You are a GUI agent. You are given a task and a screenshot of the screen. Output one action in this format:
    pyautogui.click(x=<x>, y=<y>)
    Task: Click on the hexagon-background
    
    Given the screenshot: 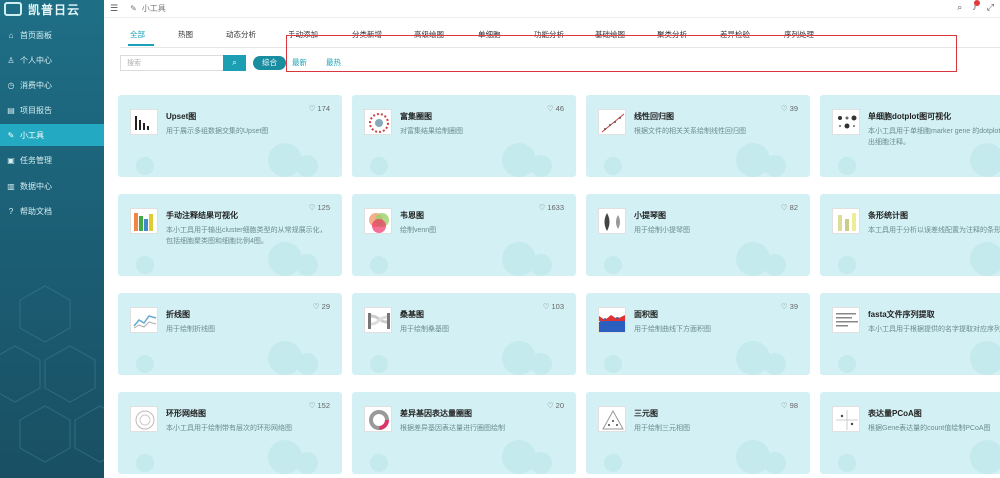 What is the action you would take?
    pyautogui.click(x=52, y=374)
    